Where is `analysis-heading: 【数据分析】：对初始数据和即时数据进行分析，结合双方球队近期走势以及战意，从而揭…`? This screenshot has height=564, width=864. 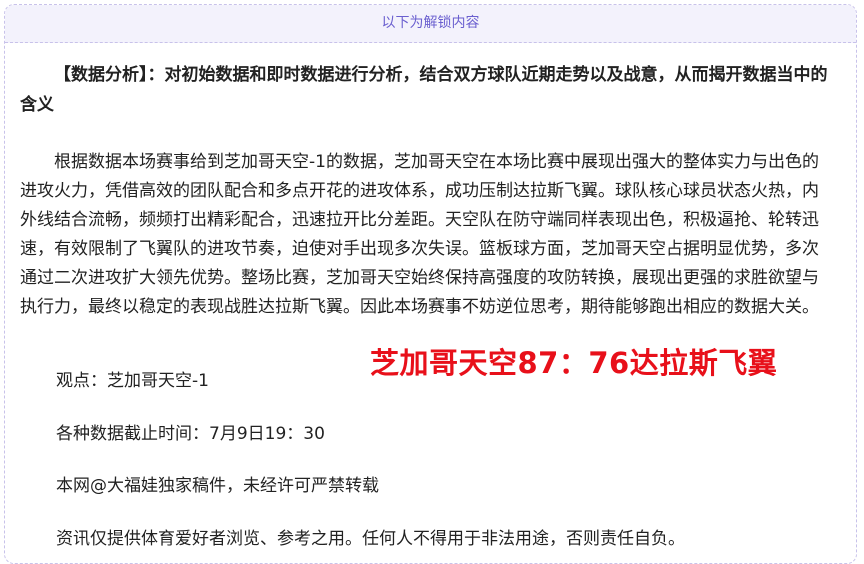 analysis-heading: 【数据分析】：对初始数据和即时数据进行分析，结合双方球队近期走势以及战意，从而揭… is located at coordinates (424, 90).